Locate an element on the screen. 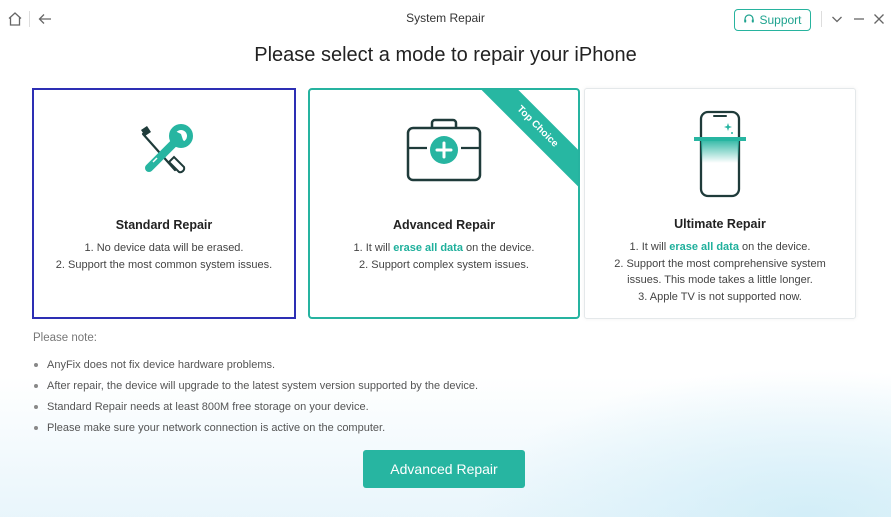  tools-icon is located at coordinates (164, 147).